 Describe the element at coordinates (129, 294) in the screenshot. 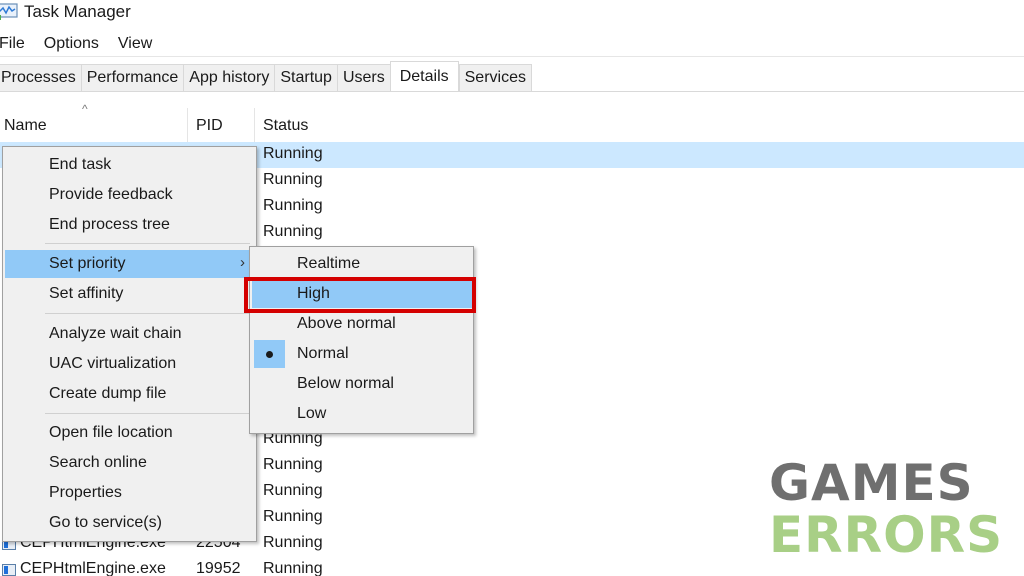

I see `menu-item-set-affinity: Set affinity` at that location.